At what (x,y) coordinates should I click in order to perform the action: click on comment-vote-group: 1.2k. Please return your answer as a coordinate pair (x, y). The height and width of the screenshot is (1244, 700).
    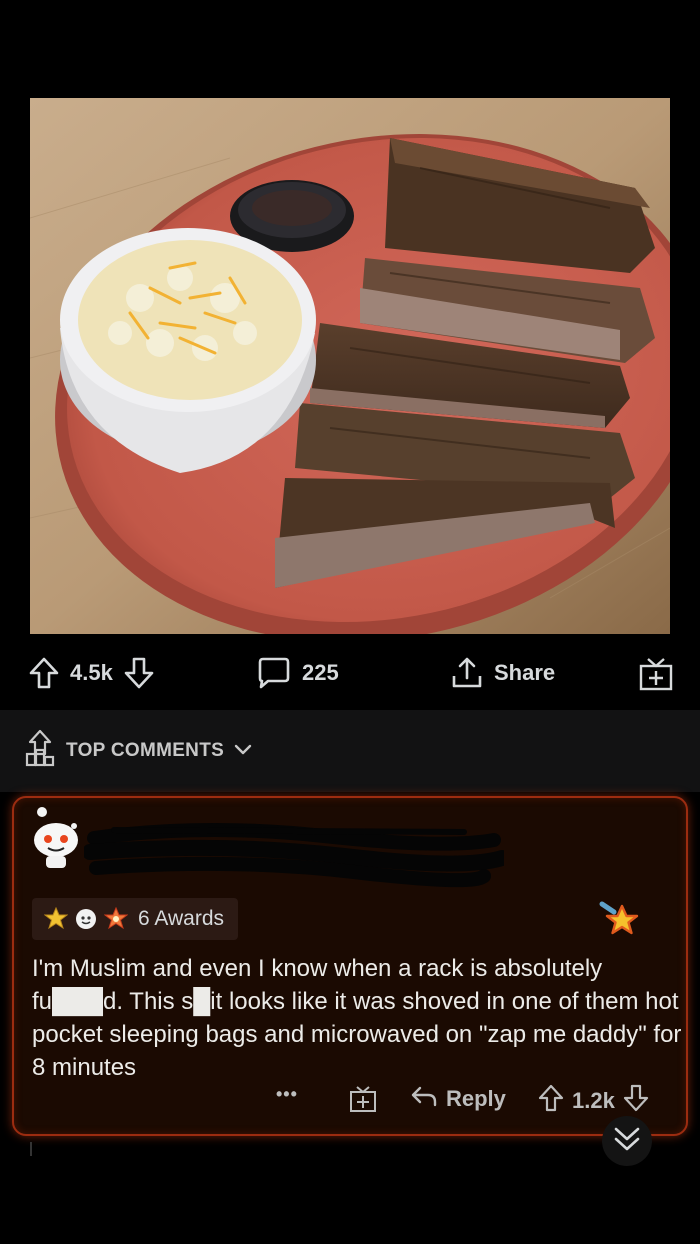
    Looking at the image, I should click on (593, 1101).